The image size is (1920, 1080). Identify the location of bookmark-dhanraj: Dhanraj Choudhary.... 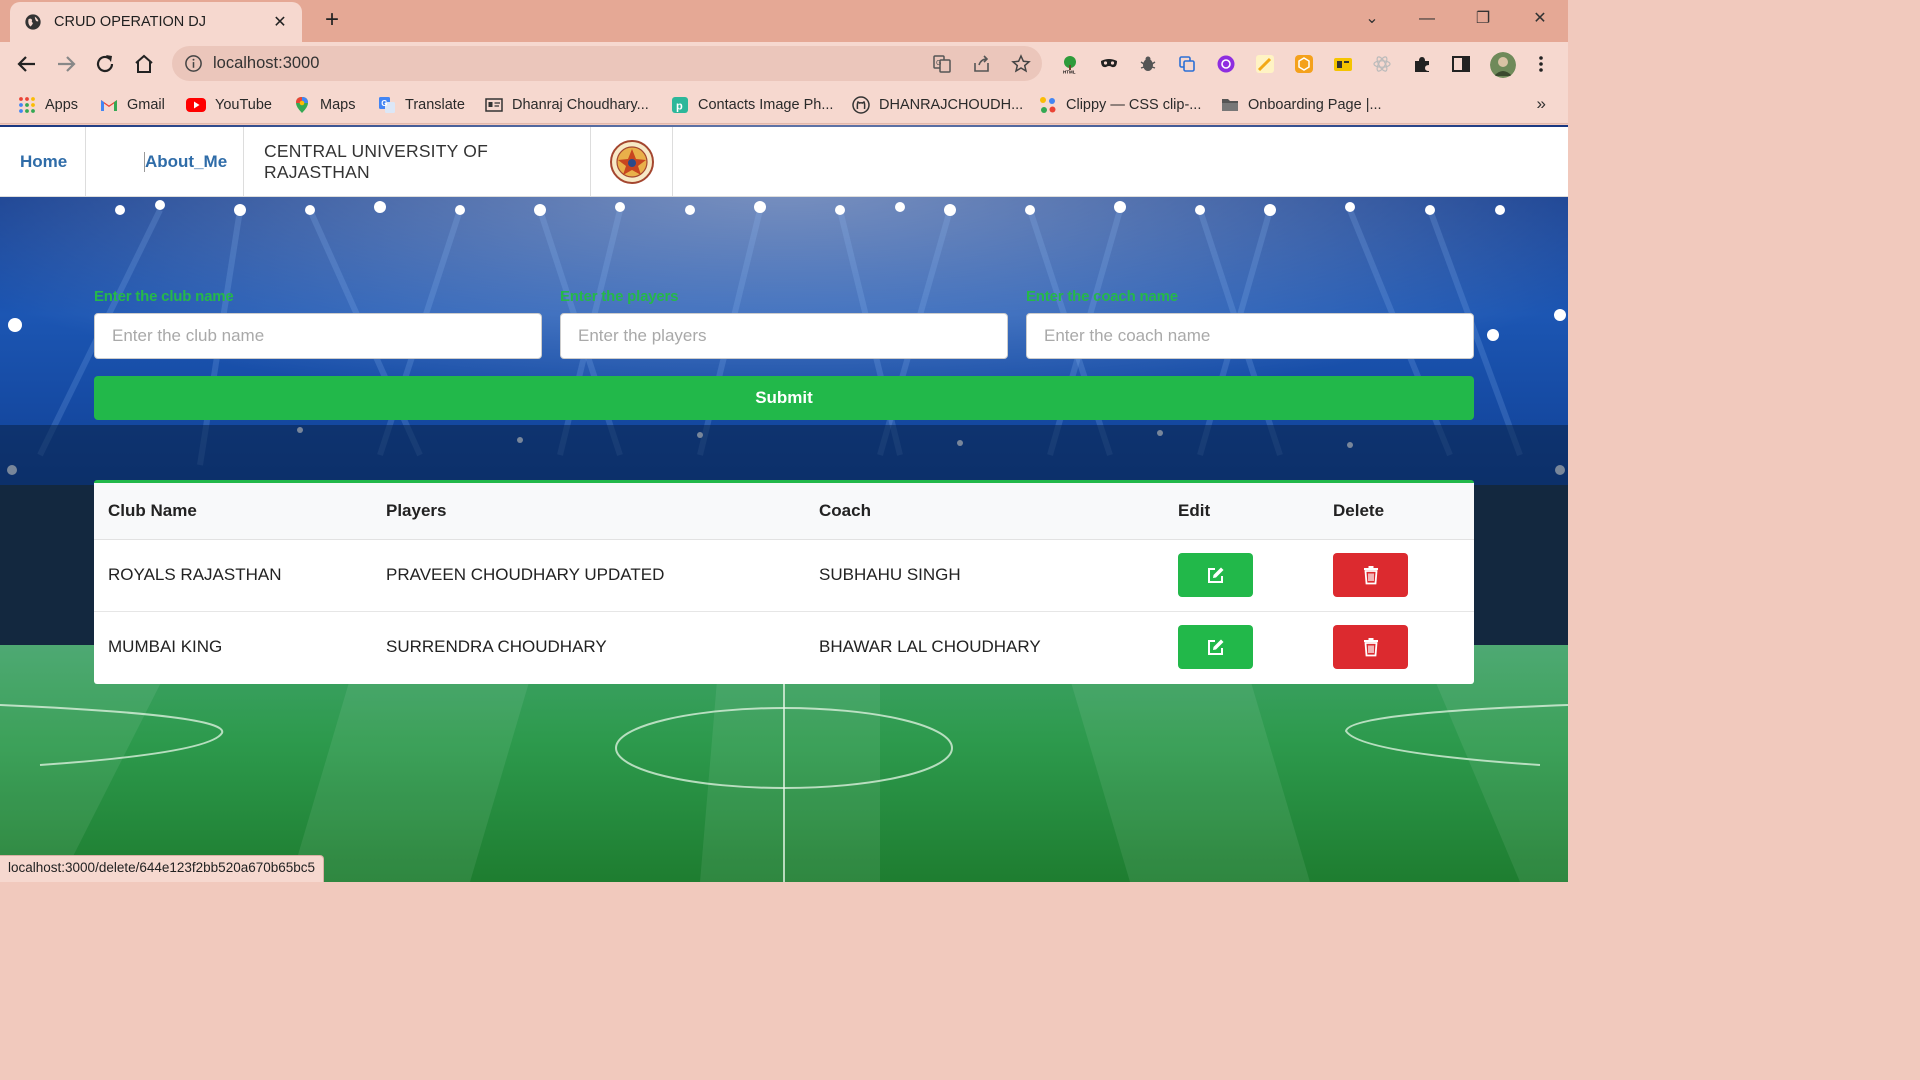
(567, 105).